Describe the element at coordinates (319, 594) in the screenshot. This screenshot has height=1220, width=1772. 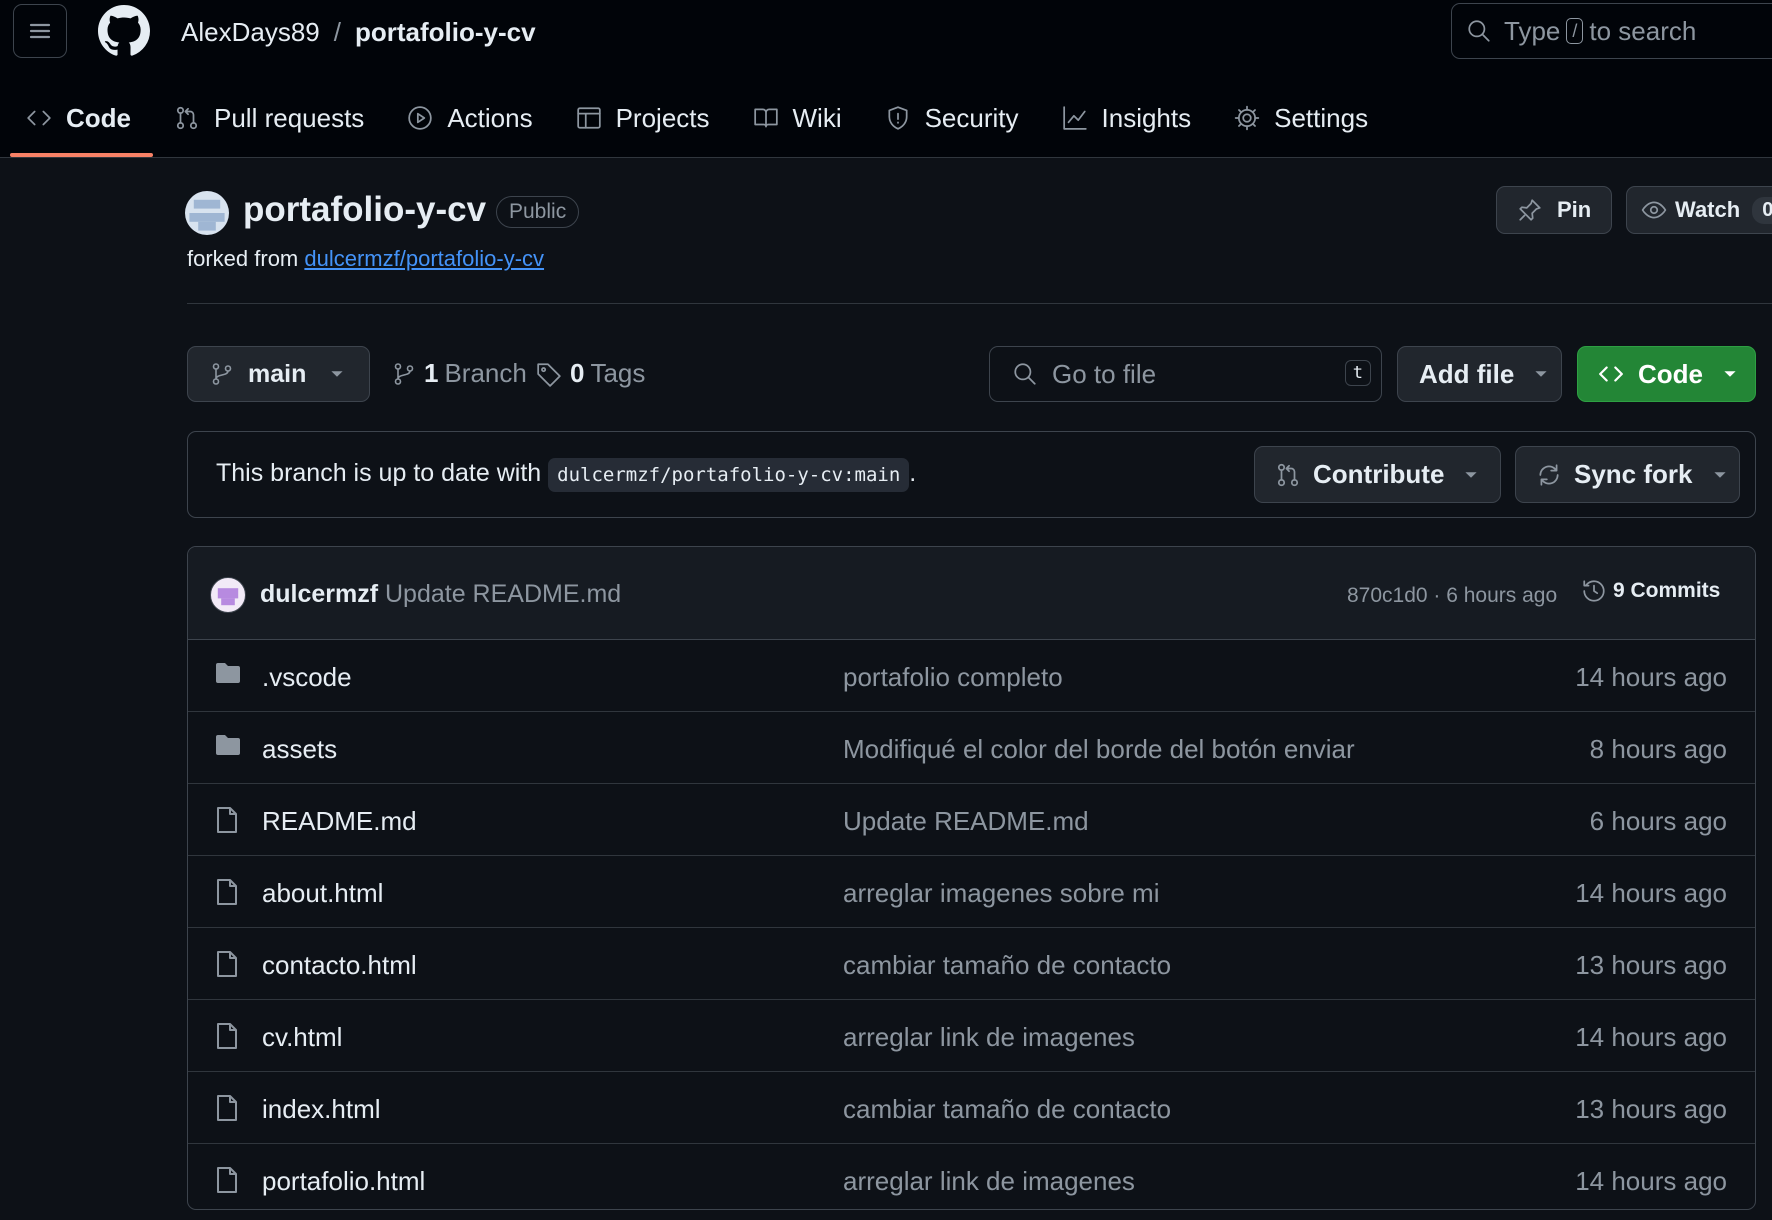
I see `commit-author: dulcermzf` at that location.